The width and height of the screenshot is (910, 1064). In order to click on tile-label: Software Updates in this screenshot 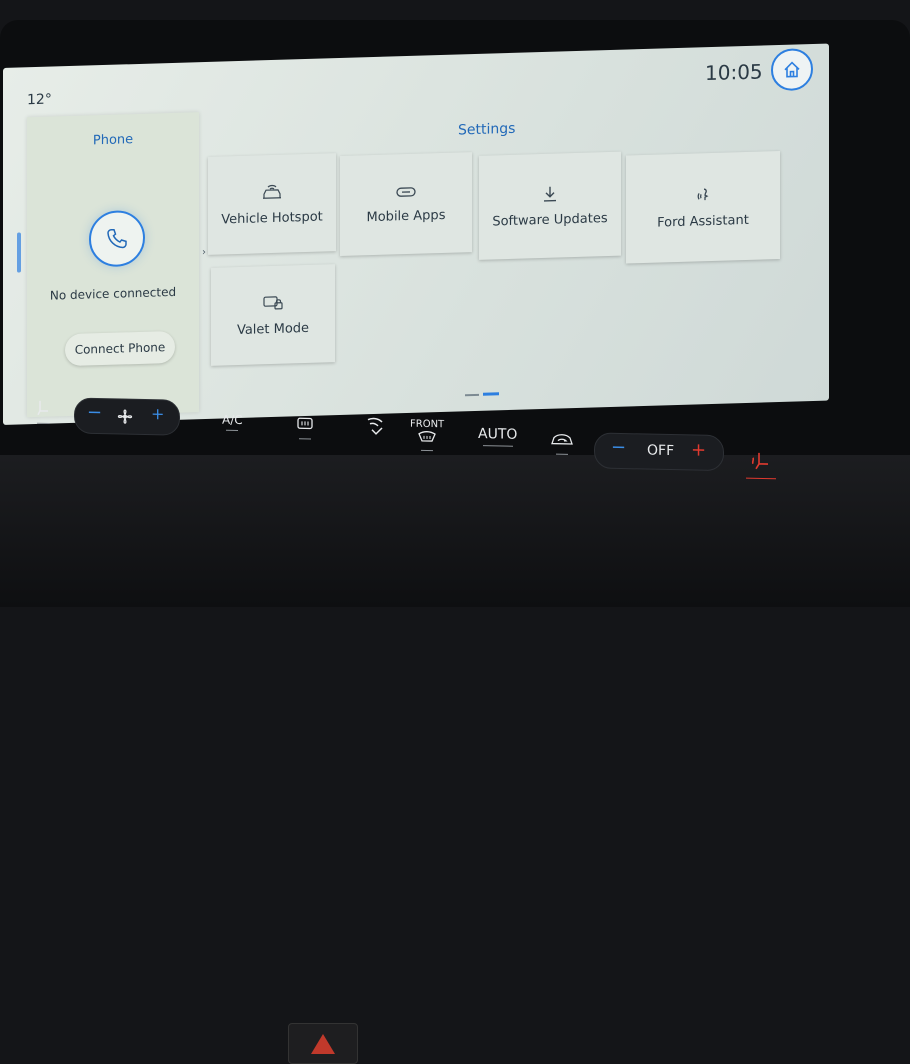, I will do `click(549, 220)`.